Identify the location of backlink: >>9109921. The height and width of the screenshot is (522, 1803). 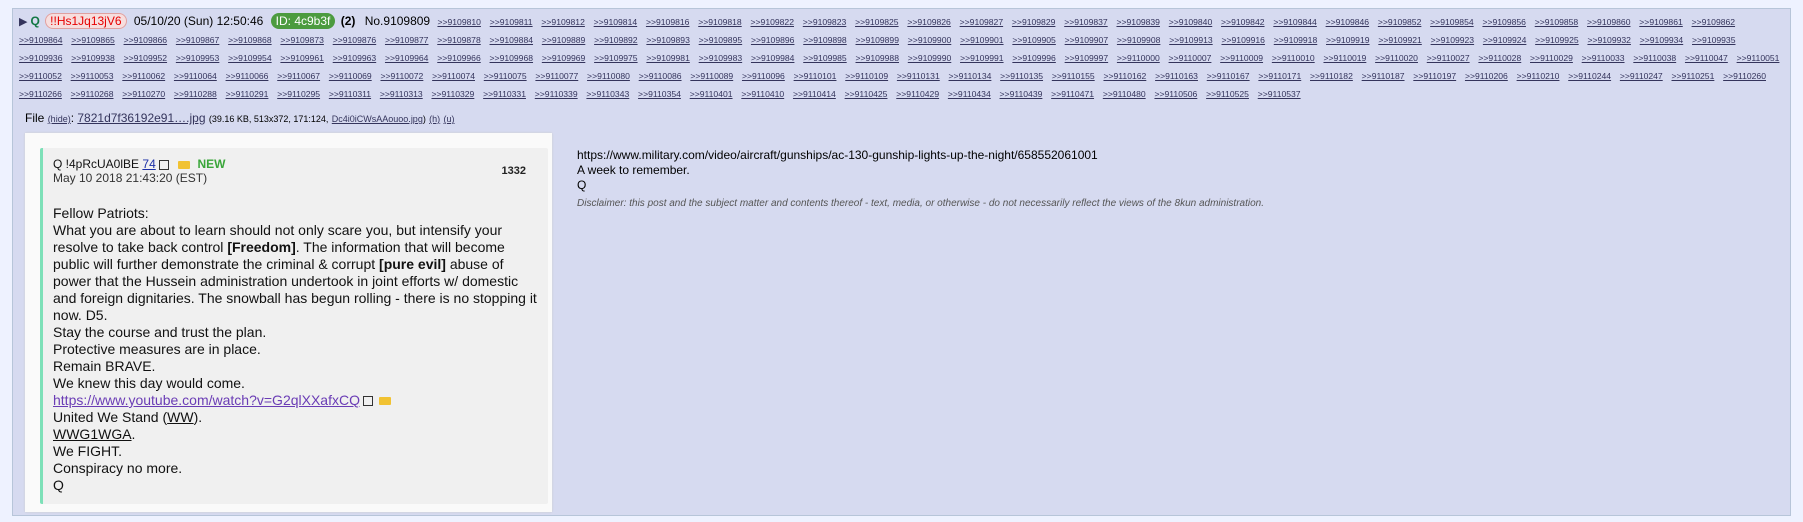
(1400, 40).